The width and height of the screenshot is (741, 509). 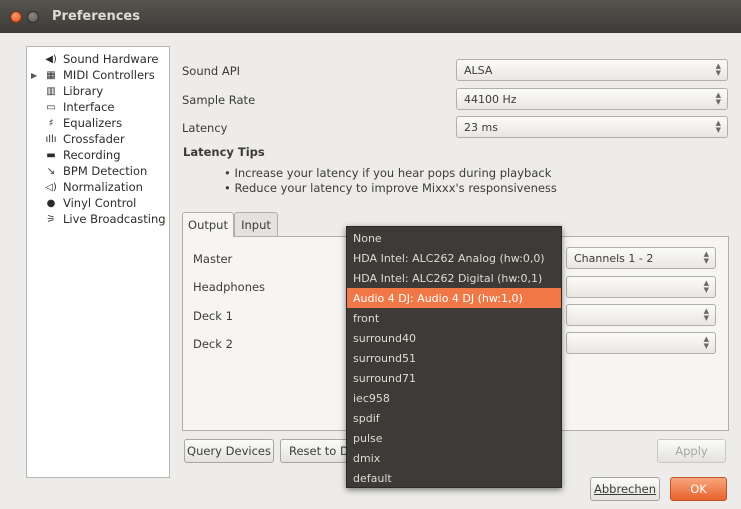 I want to click on sidebar-item-normalization: ◁) Normalization, so click(x=98, y=187).